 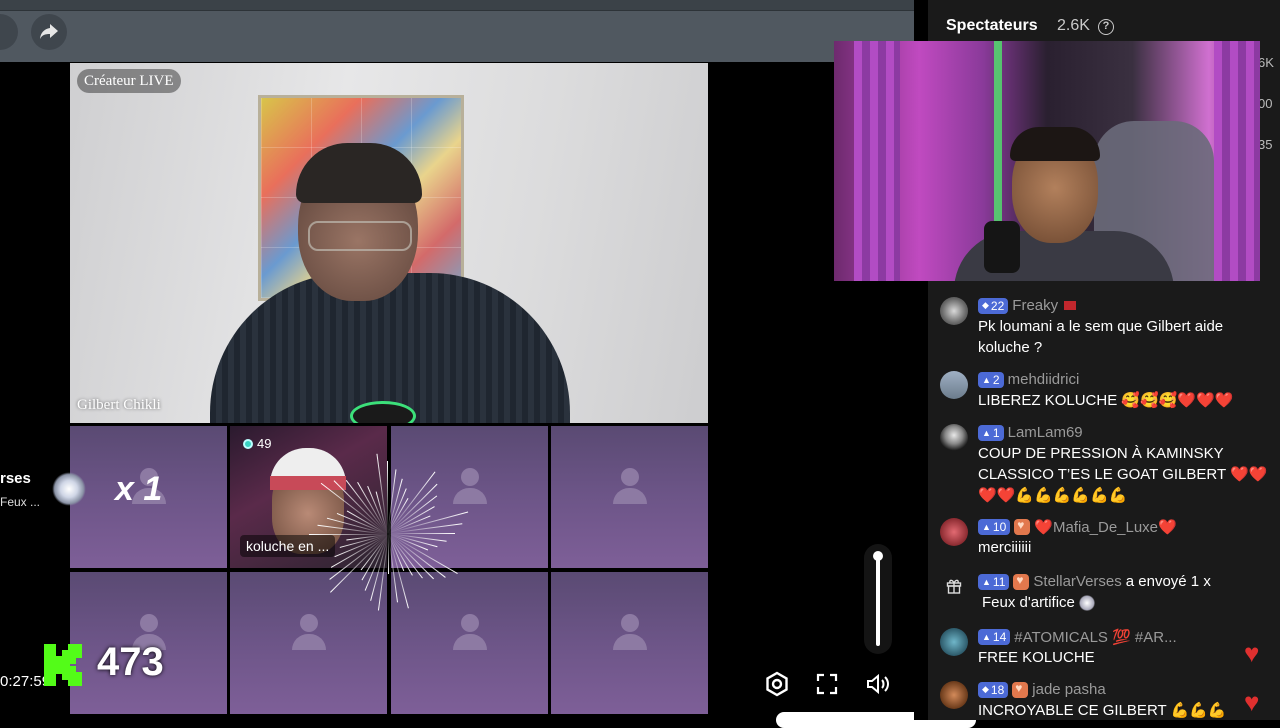 What do you see at coordinates (1105, 527) in the screenshot?
I see `username: ❤️Mafia_De_Luxe❤️` at bounding box center [1105, 527].